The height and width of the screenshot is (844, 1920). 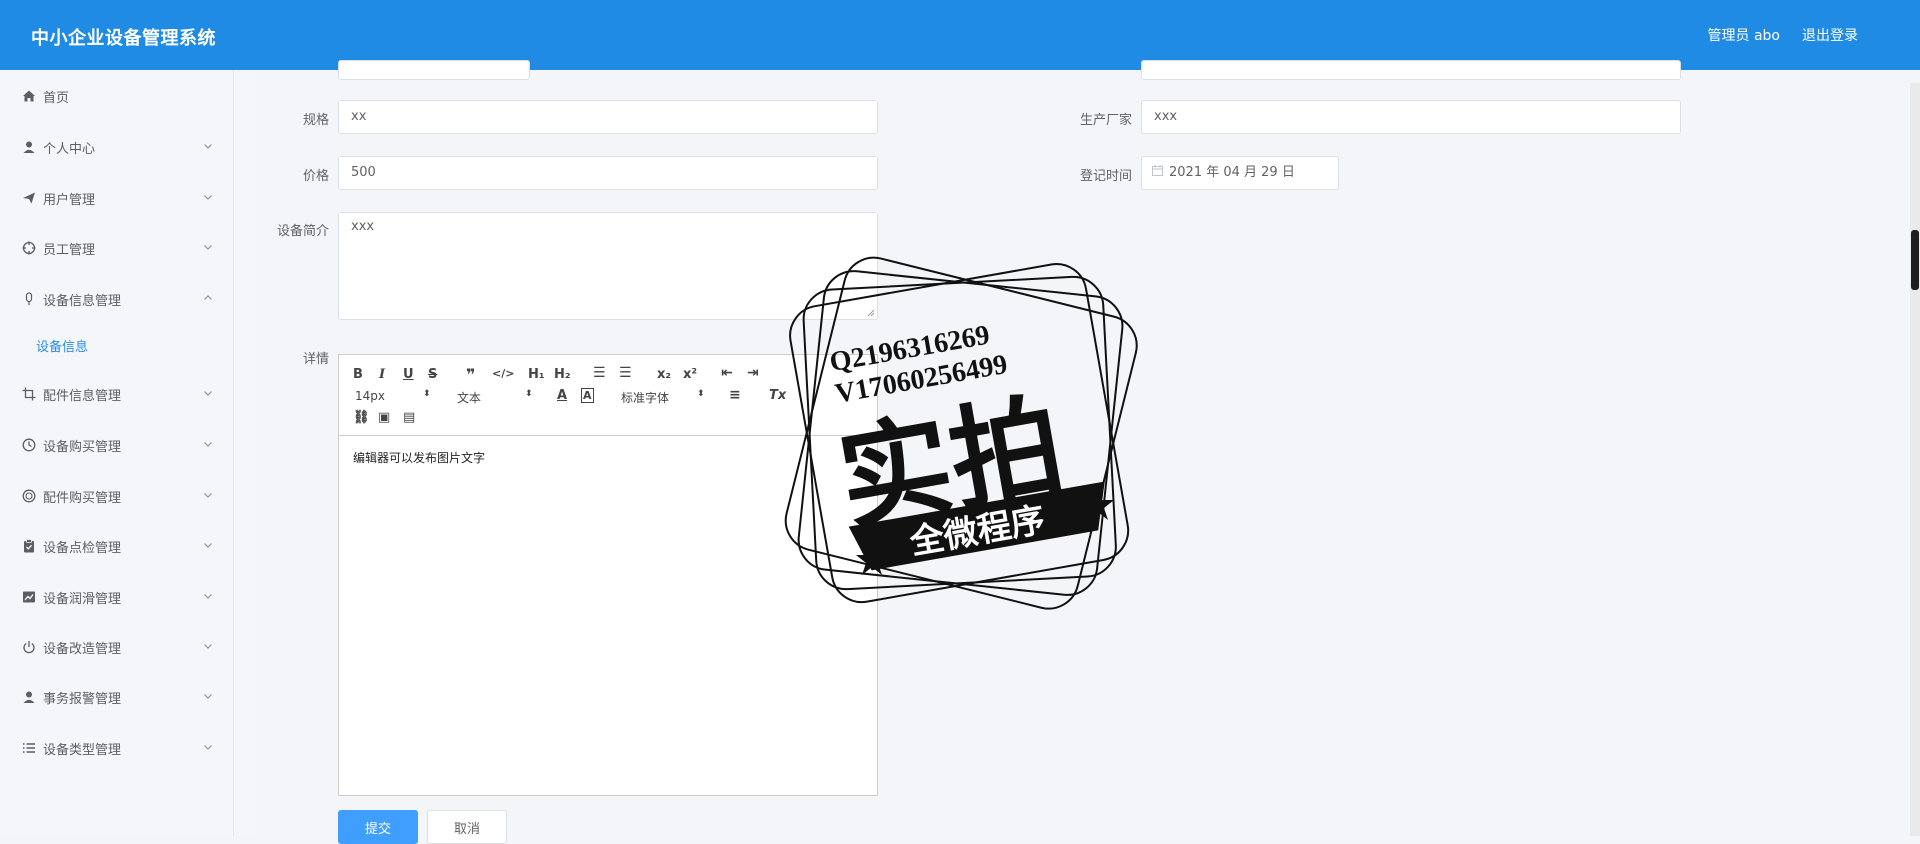 What do you see at coordinates (62, 345) in the screenshot?
I see `sidebar-subitem-device-info: 设备信息` at bounding box center [62, 345].